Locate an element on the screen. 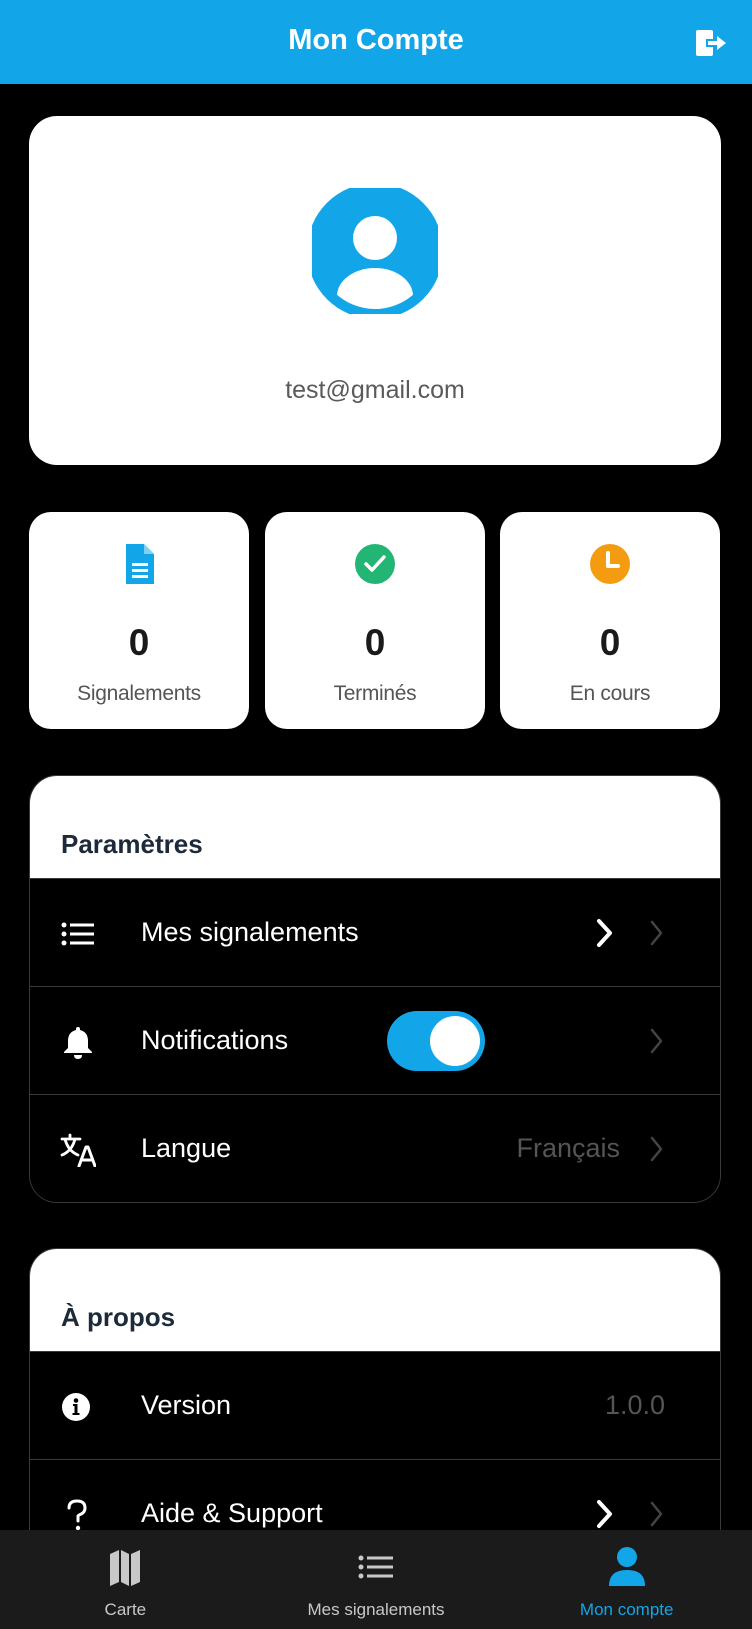 This screenshot has height=1629, width=752. tab-label: Mes signalements is located at coordinates (376, 1609).